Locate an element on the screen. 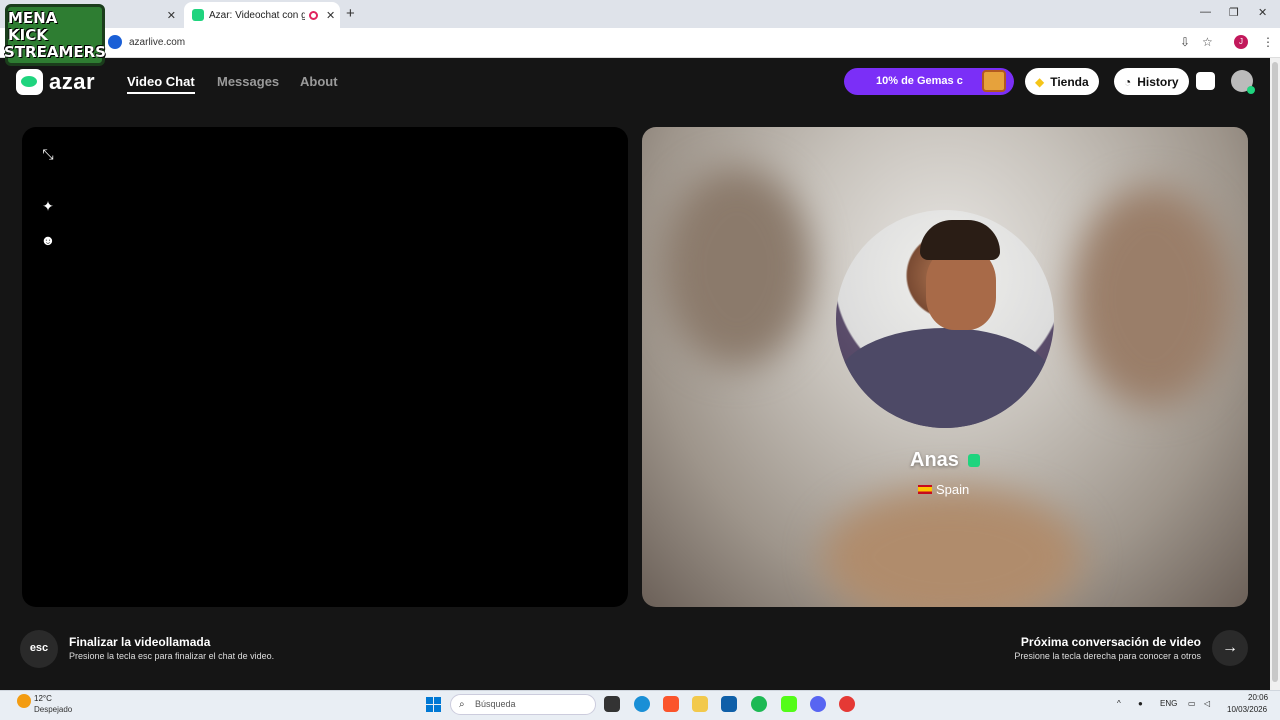 This screenshot has width=1280, height=720. site-info-icon is located at coordinates (115, 42).